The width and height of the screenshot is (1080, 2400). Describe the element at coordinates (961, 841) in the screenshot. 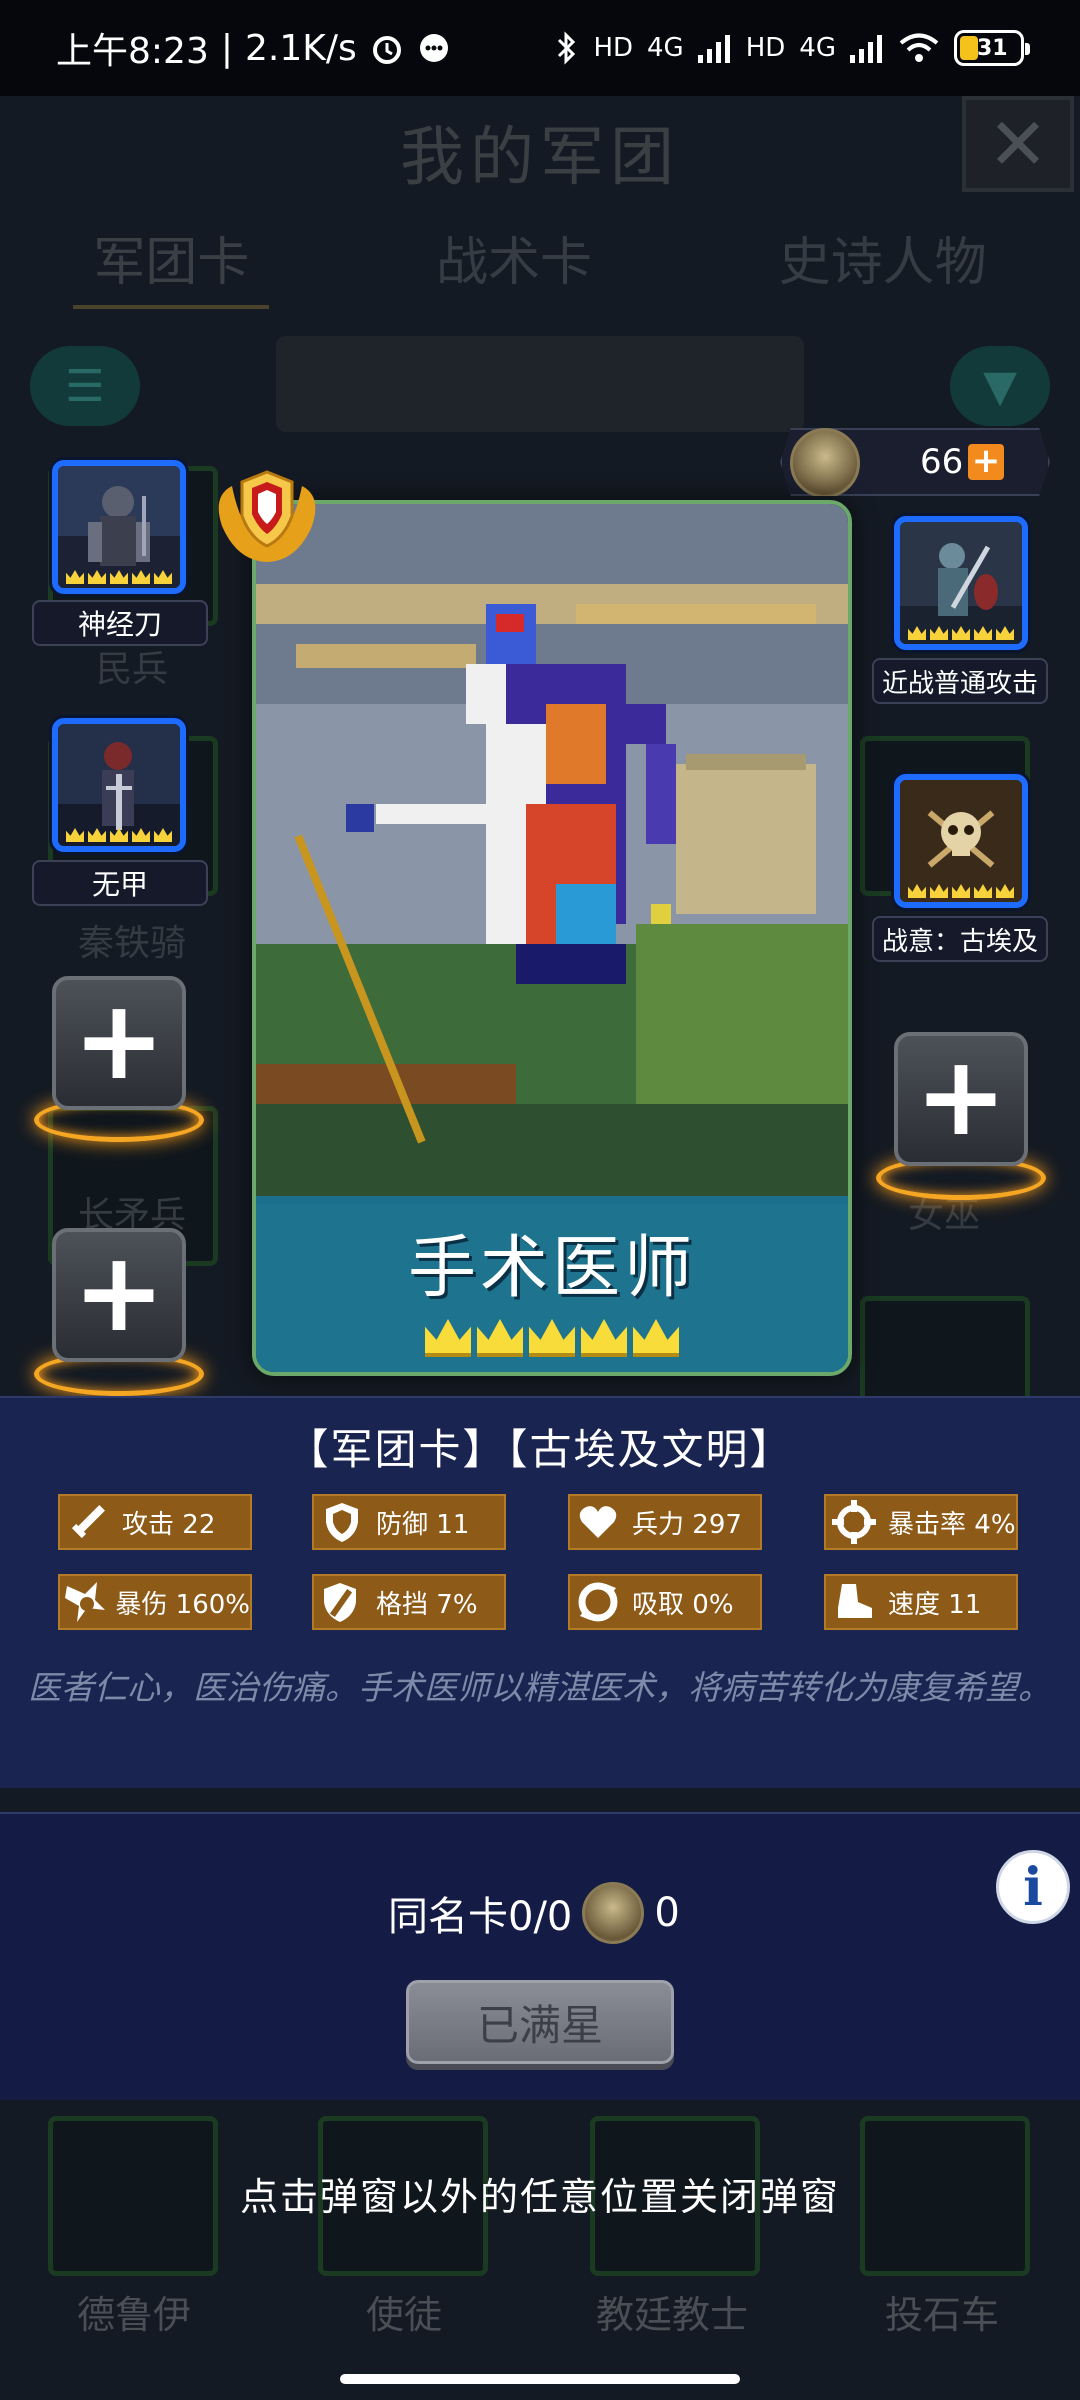

I see `equipped-skill-war-spirit` at that location.